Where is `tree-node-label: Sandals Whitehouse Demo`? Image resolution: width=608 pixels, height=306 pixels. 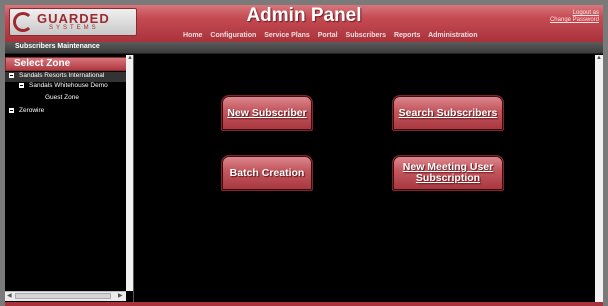 tree-node-label: Sandals Whitehouse Demo is located at coordinates (68, 85).